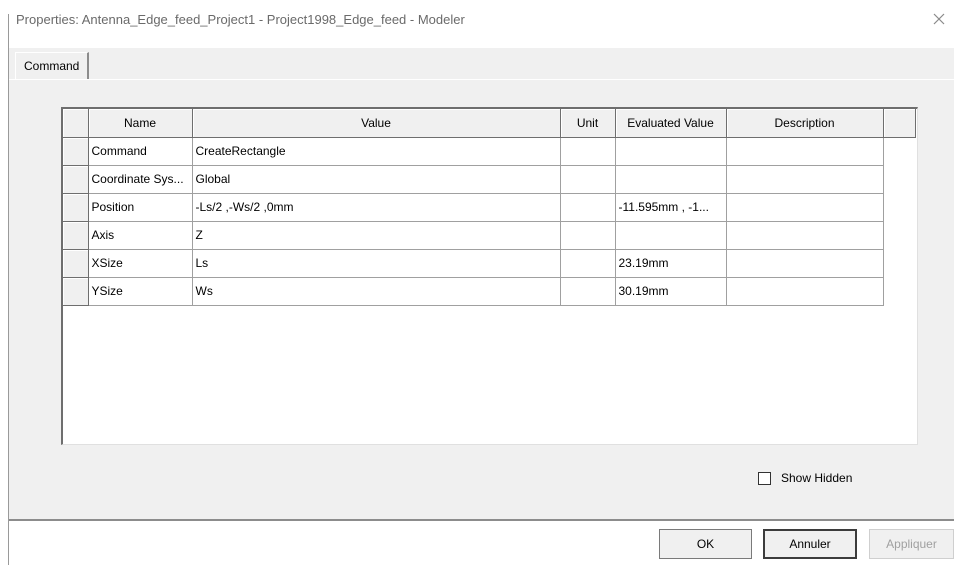 This screenshot has height=565, width=954. I want to click on close-icon, so click(939, 19).